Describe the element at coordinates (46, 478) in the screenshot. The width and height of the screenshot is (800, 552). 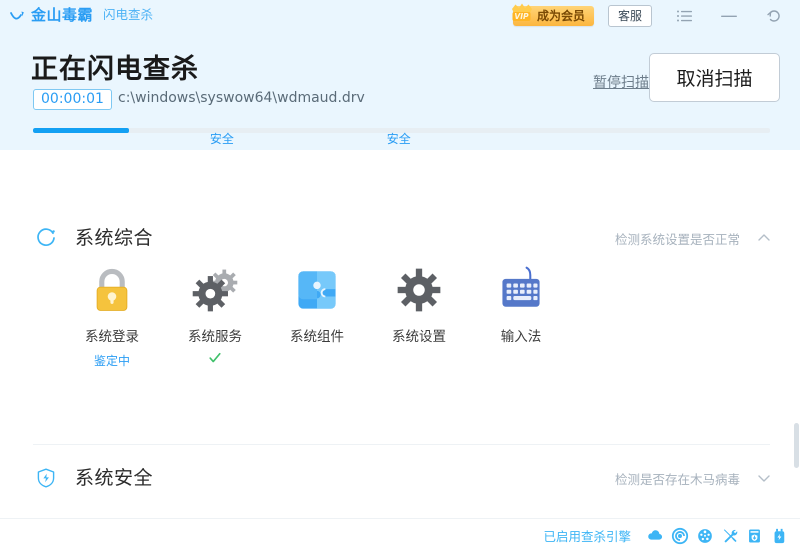
I see `shield-bolt-icon` at that location.